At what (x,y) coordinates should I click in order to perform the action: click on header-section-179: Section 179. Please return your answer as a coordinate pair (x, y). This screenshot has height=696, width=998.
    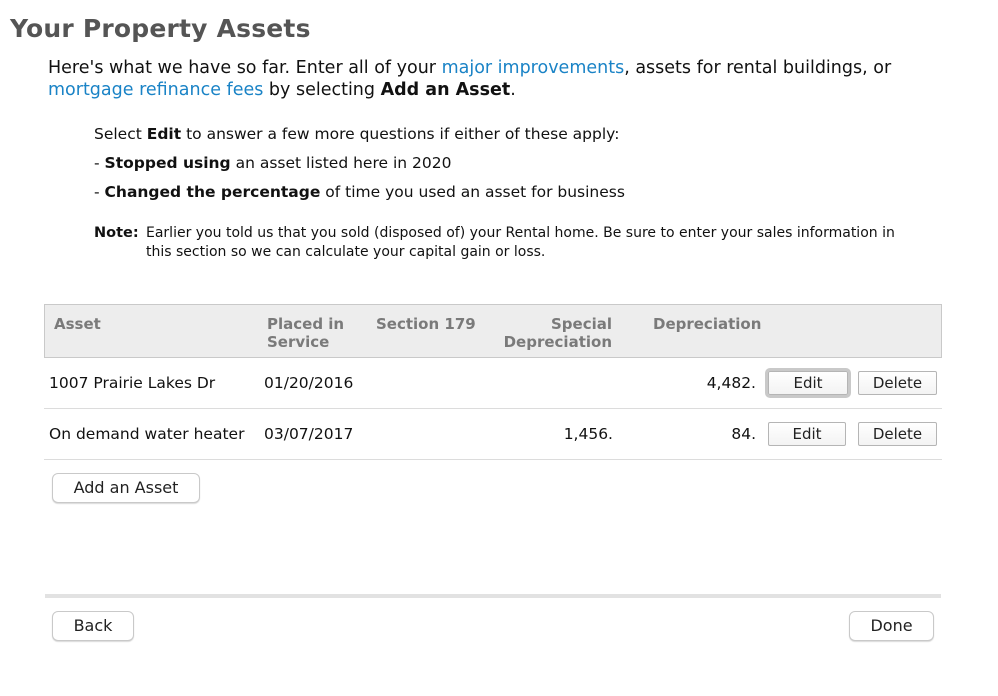
    Looking at the image, I should click on (426, 324).